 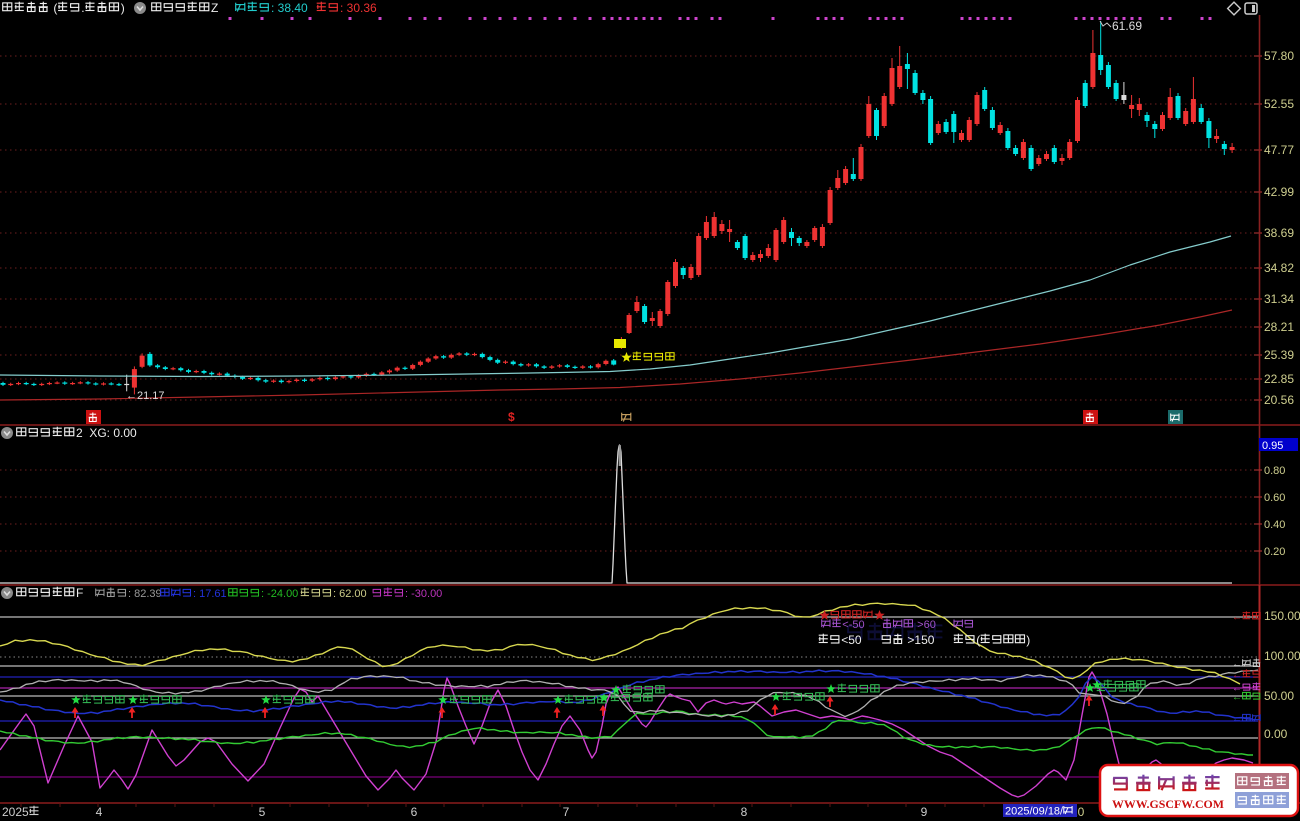 I want to click on svg-text: 25.39, so click(x=1279, y=355).